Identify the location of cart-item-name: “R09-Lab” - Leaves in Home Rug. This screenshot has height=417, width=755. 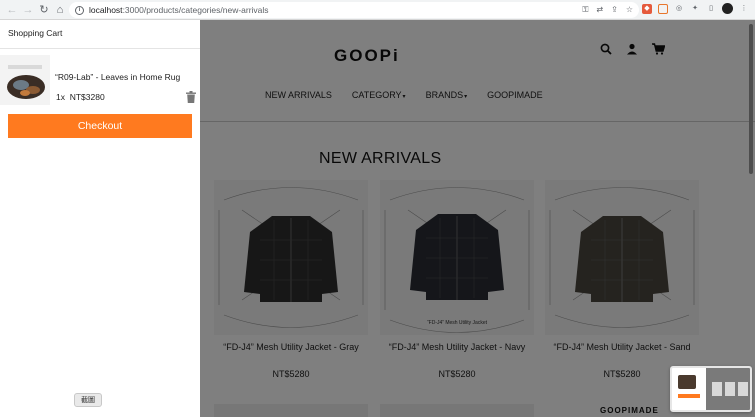
(117, 77).